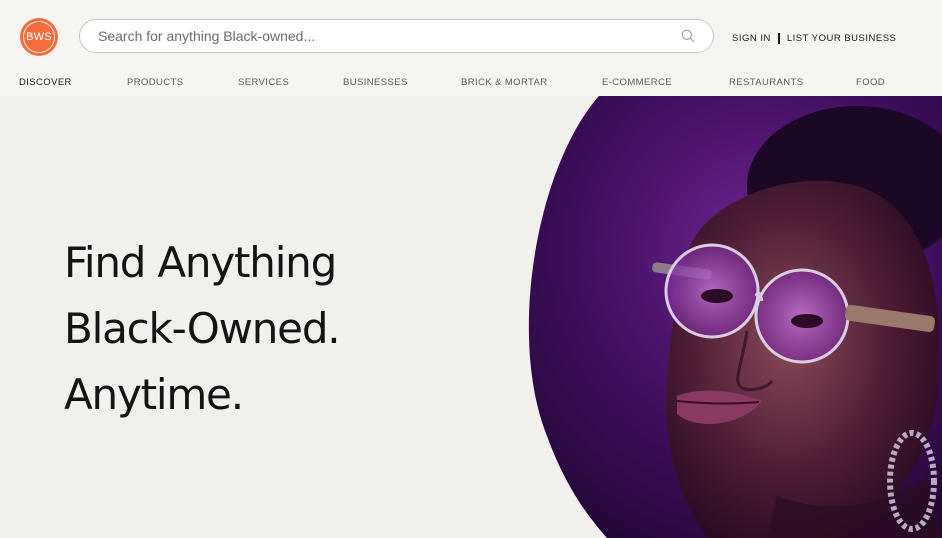  I want to click on bws-logo: BWS, so click(39, 37).